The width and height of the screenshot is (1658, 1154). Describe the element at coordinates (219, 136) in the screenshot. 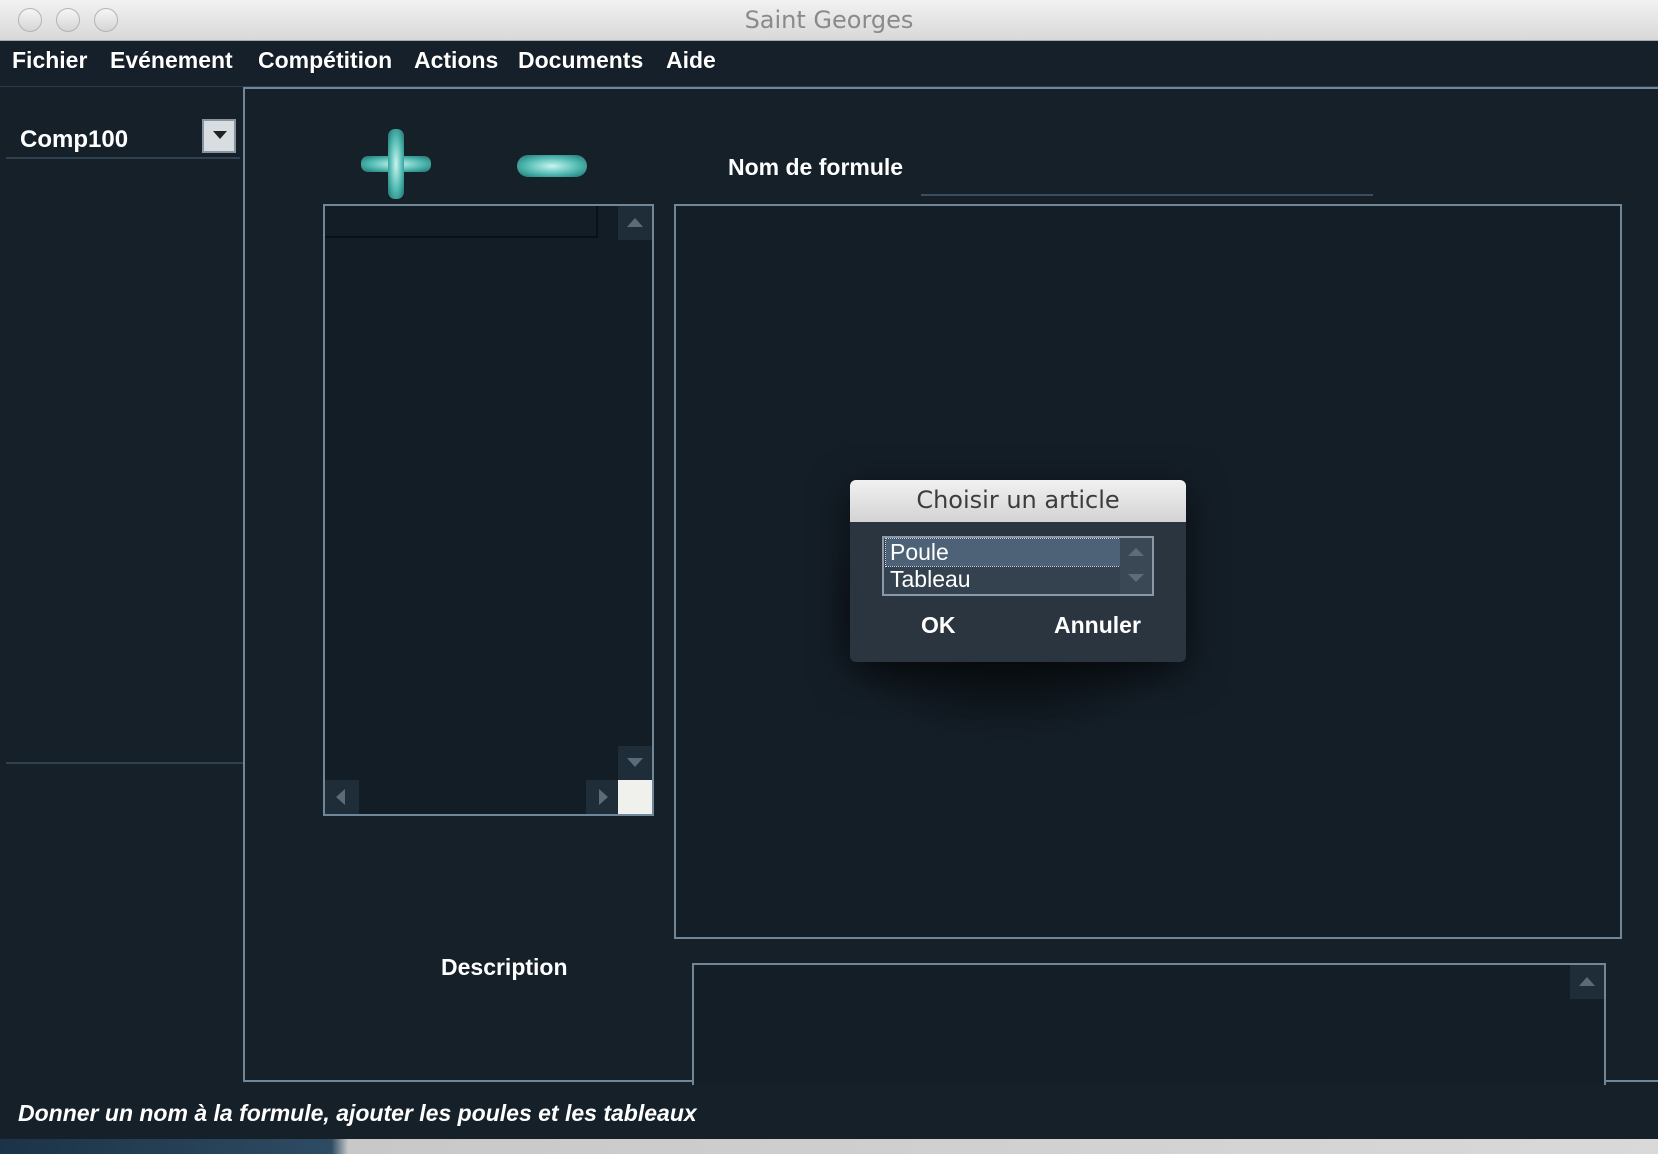

I see `chevron-down-icon` at that location.